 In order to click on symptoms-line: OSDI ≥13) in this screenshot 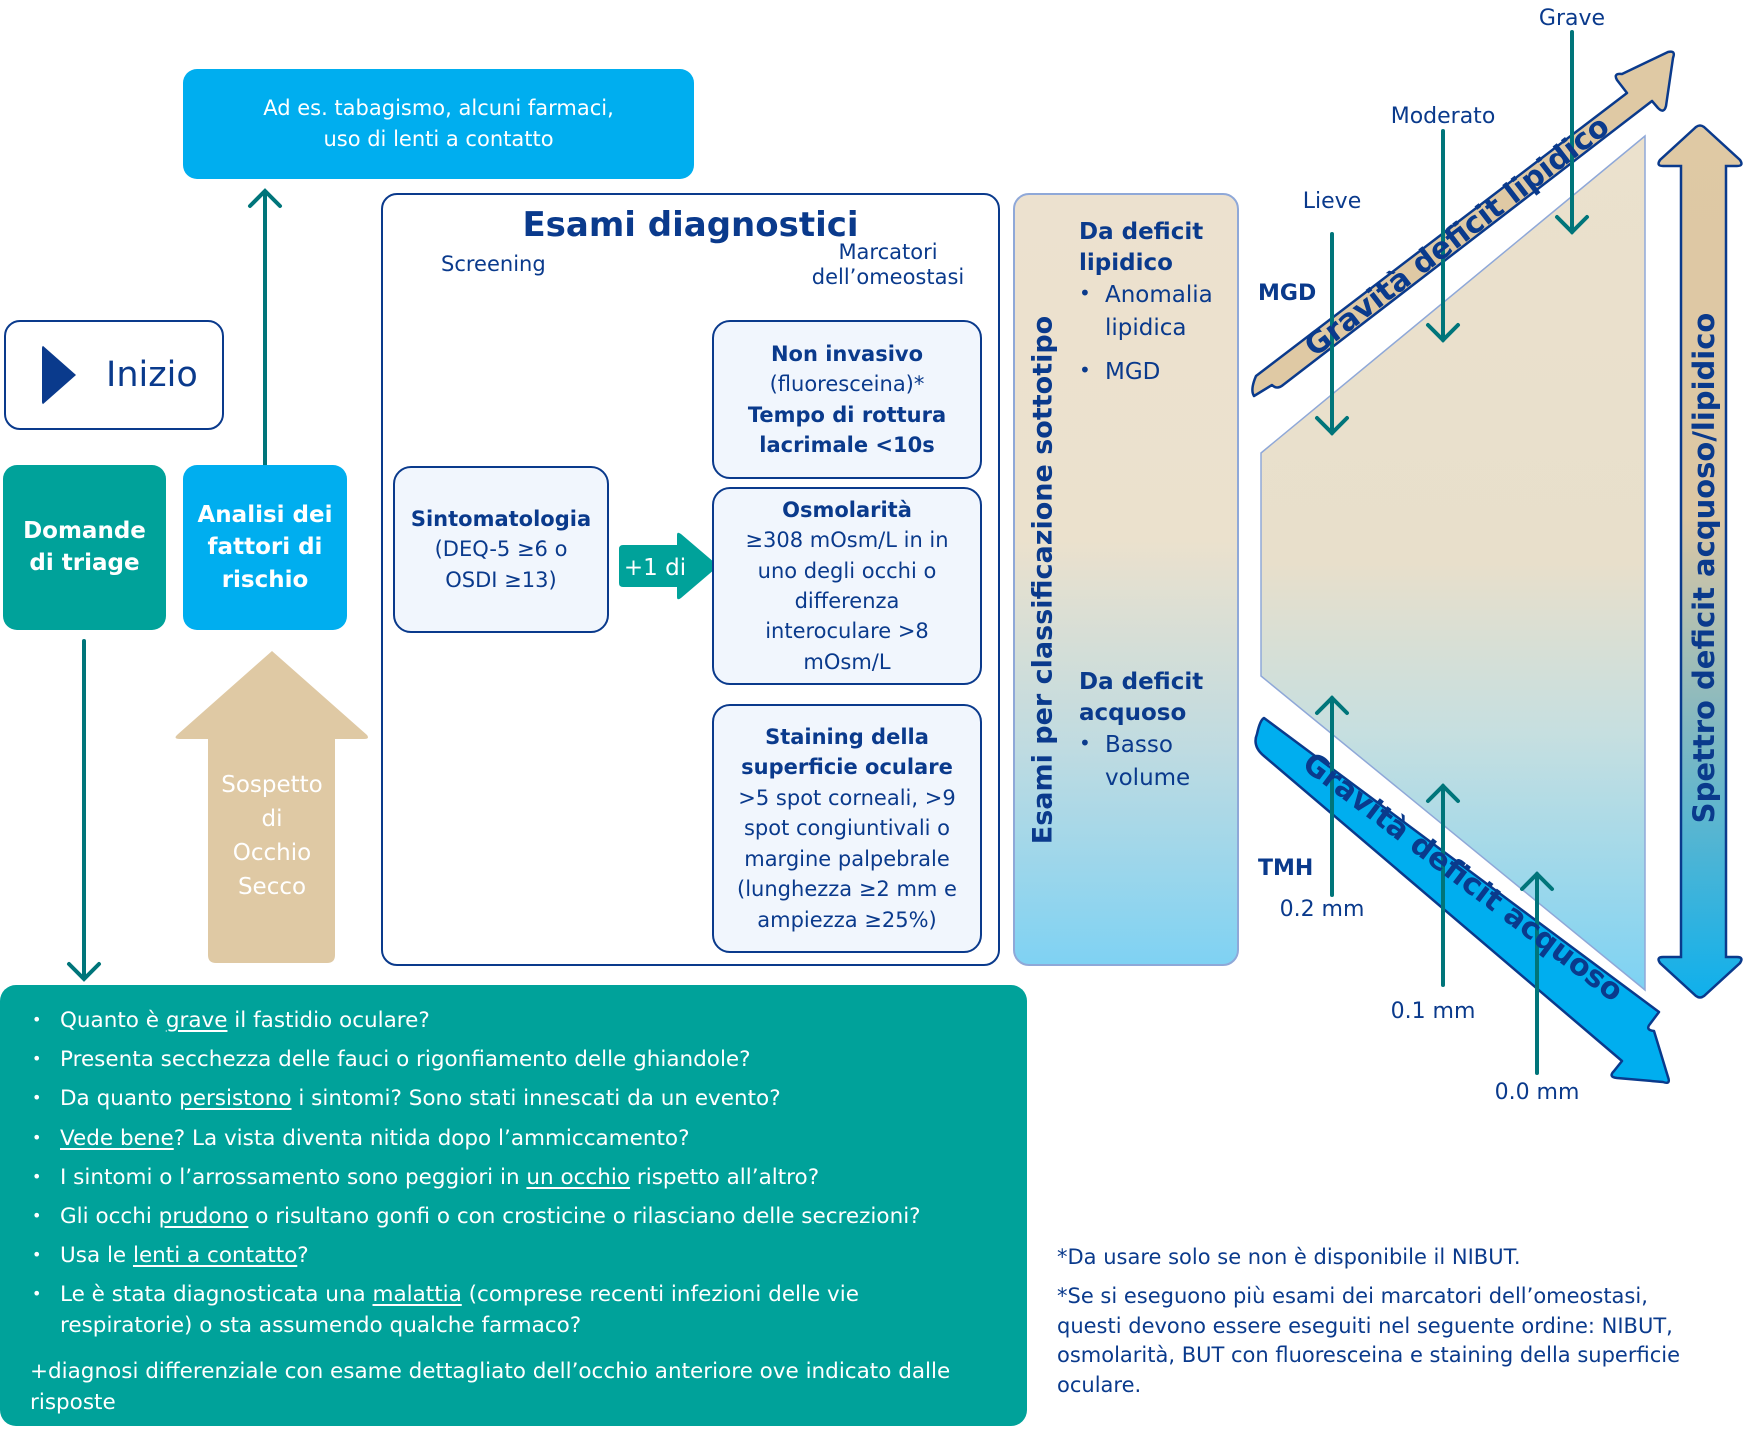, I will do `click(501, 579)`.